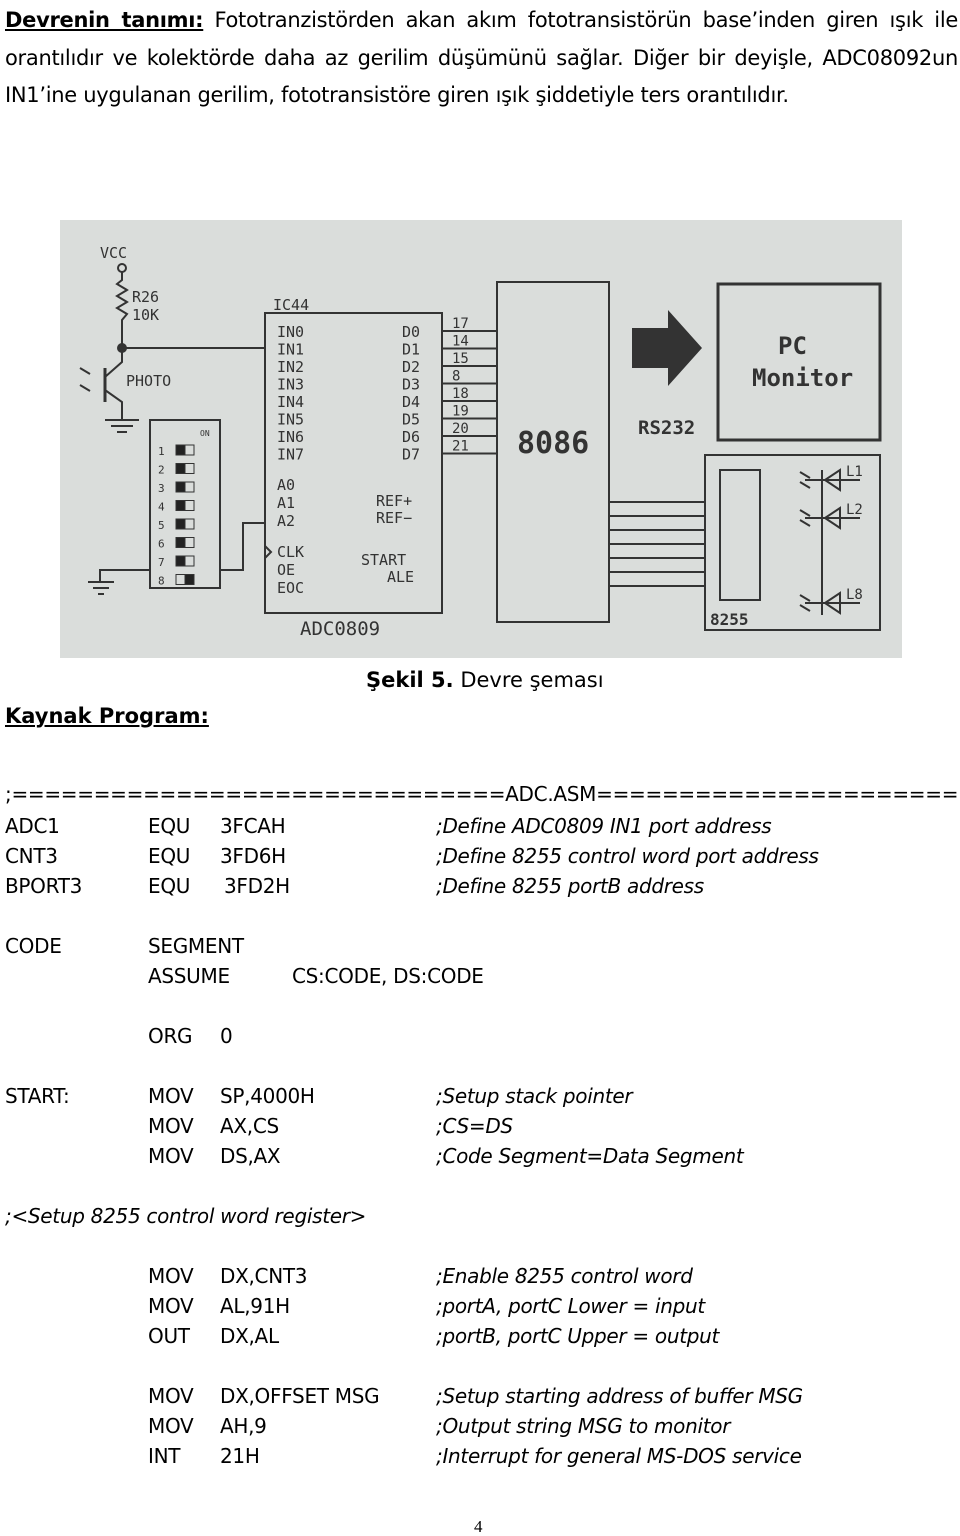  Describe the element at coordinates (286, 503) in the screenshot. I see `adc-address-pin: A1` at that location.